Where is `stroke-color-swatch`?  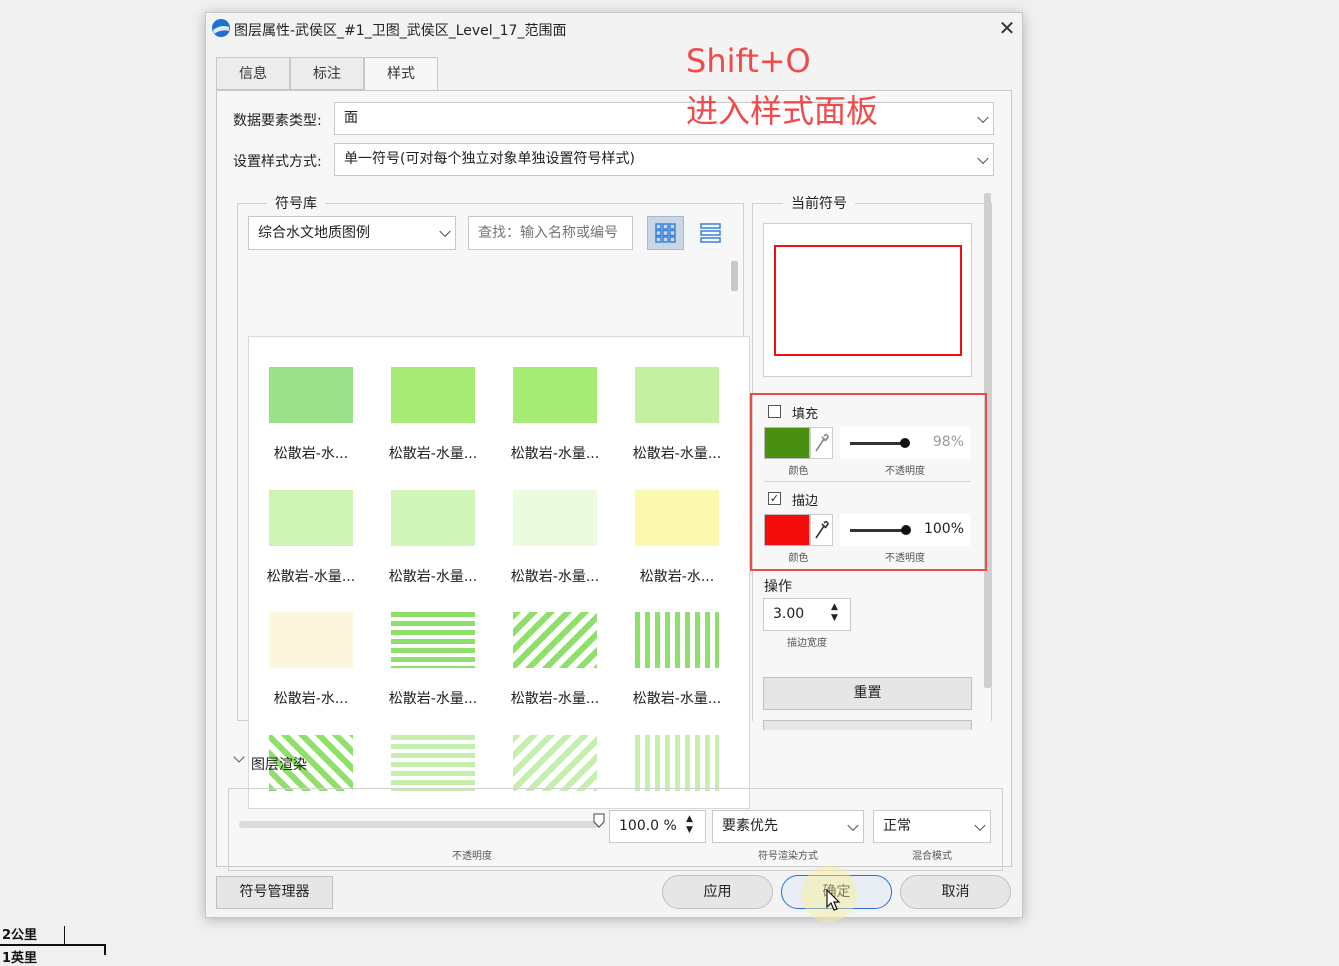
stroke-color-swatch is located at coordinates (787, 530).